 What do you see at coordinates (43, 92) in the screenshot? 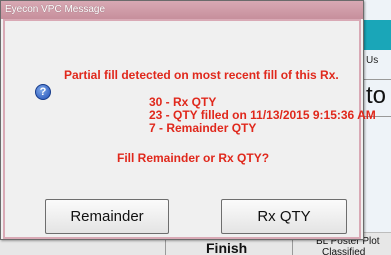
I see `info-icon: ?` at bounding box center [43, 92].